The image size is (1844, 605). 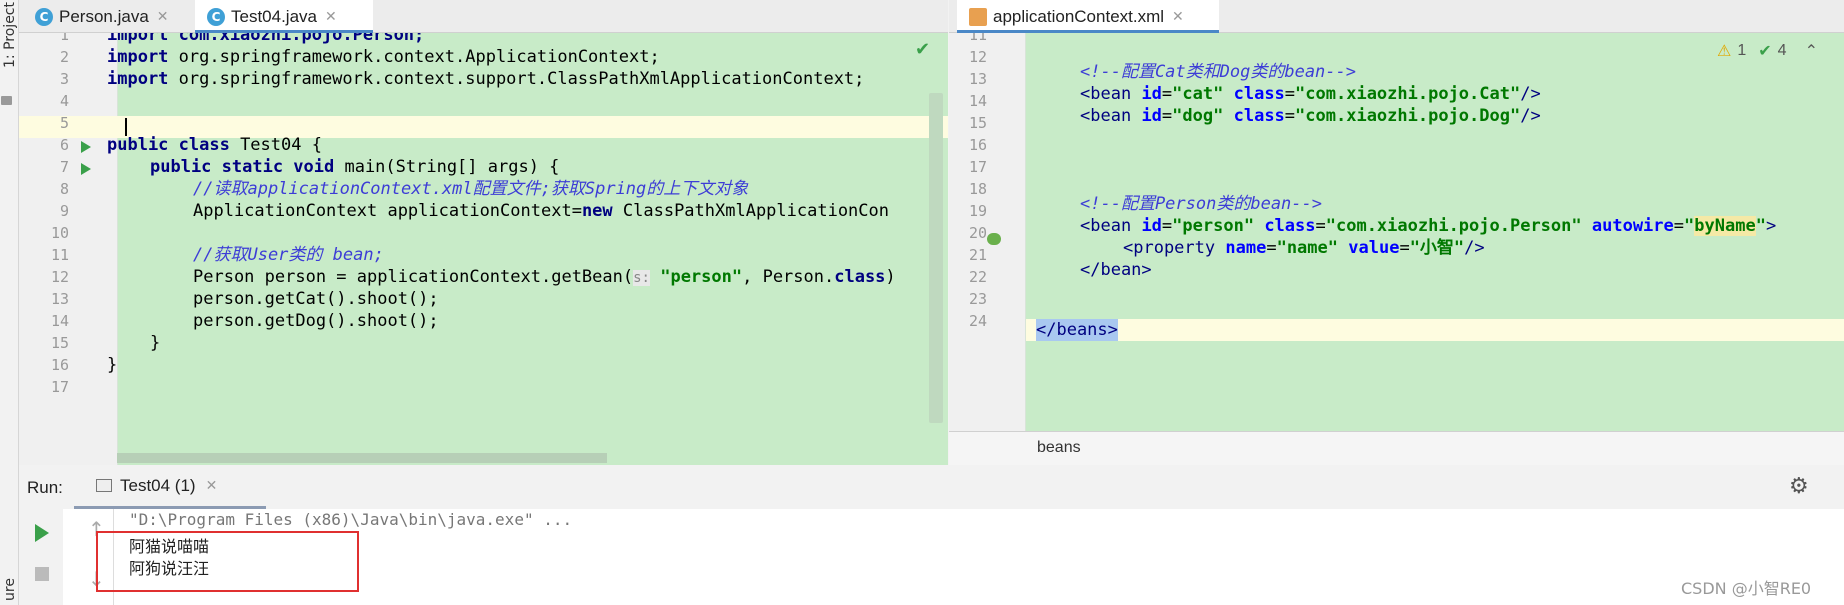 What do you see at coordinates (1201, 204) in the screenshot?
I see `xml-line-19: <!--配置Person类的bean-->` at bounding box center [1201, 204].